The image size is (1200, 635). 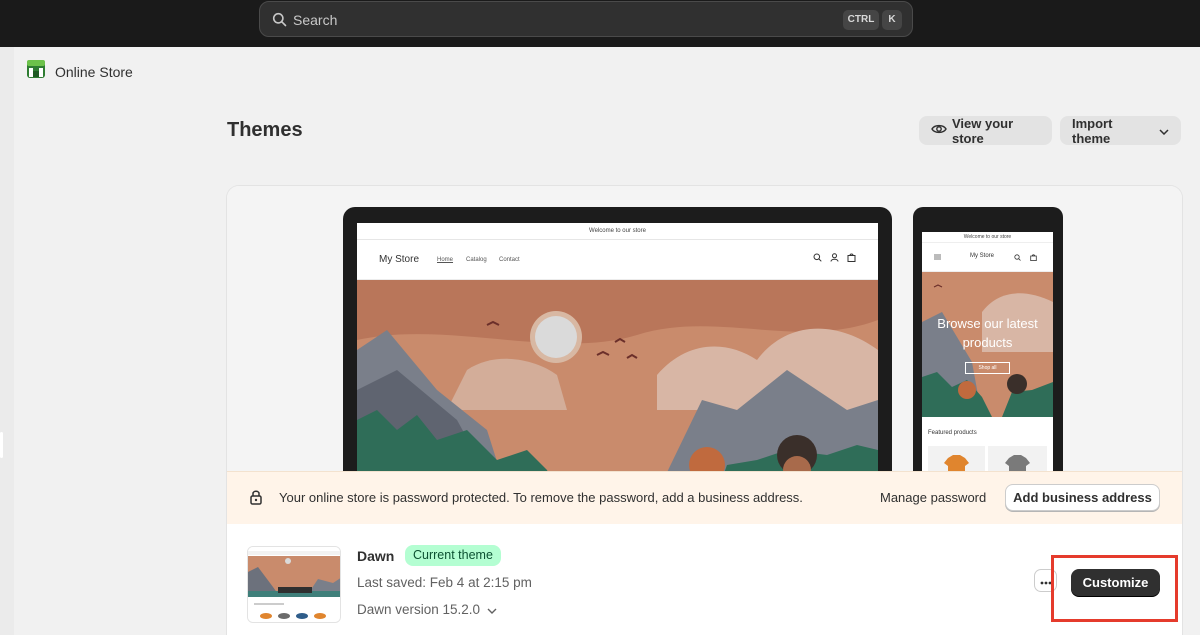 What do you see at coordinates (265, 130) in the screenshot?
I see `page-title: Themes` at bounding box center [265, 130].